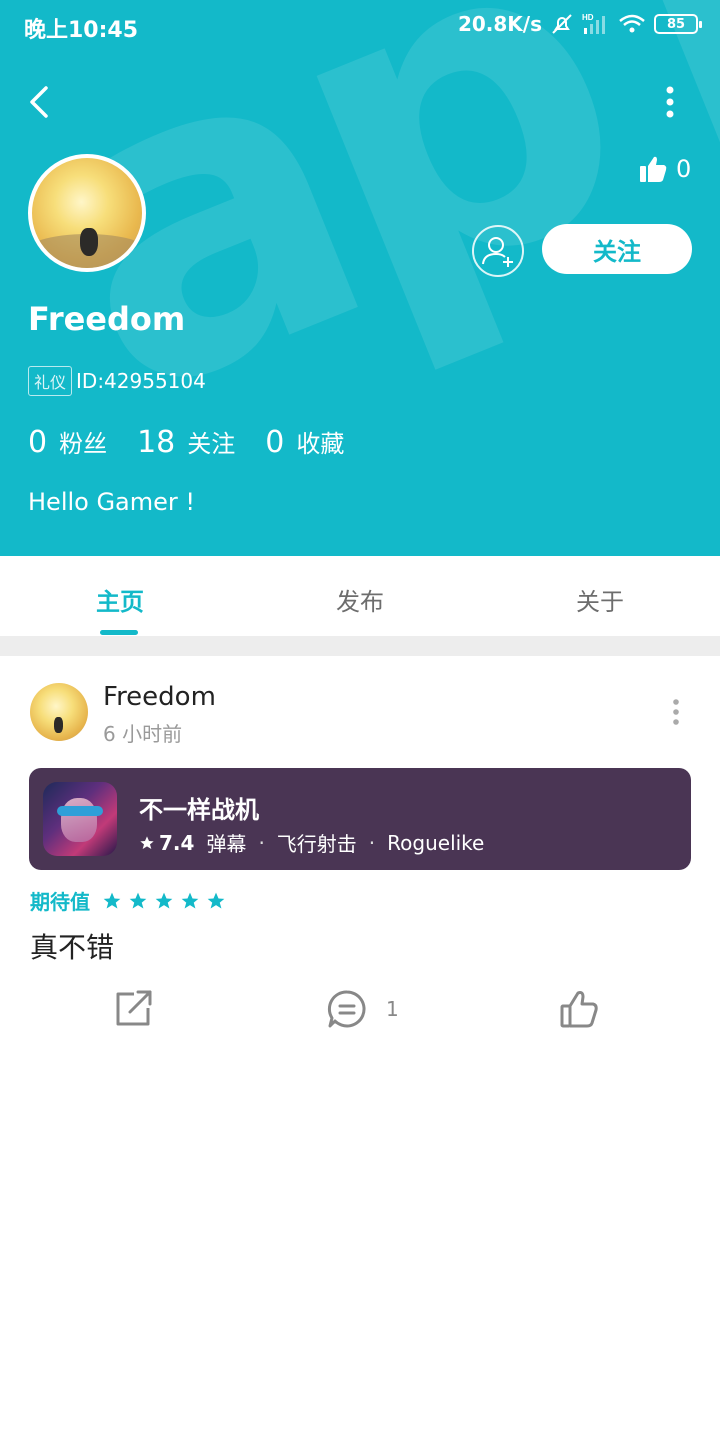 This screenshot has height=1440, width=720. I want to click on chevron-left-icon, so click(39, 102).